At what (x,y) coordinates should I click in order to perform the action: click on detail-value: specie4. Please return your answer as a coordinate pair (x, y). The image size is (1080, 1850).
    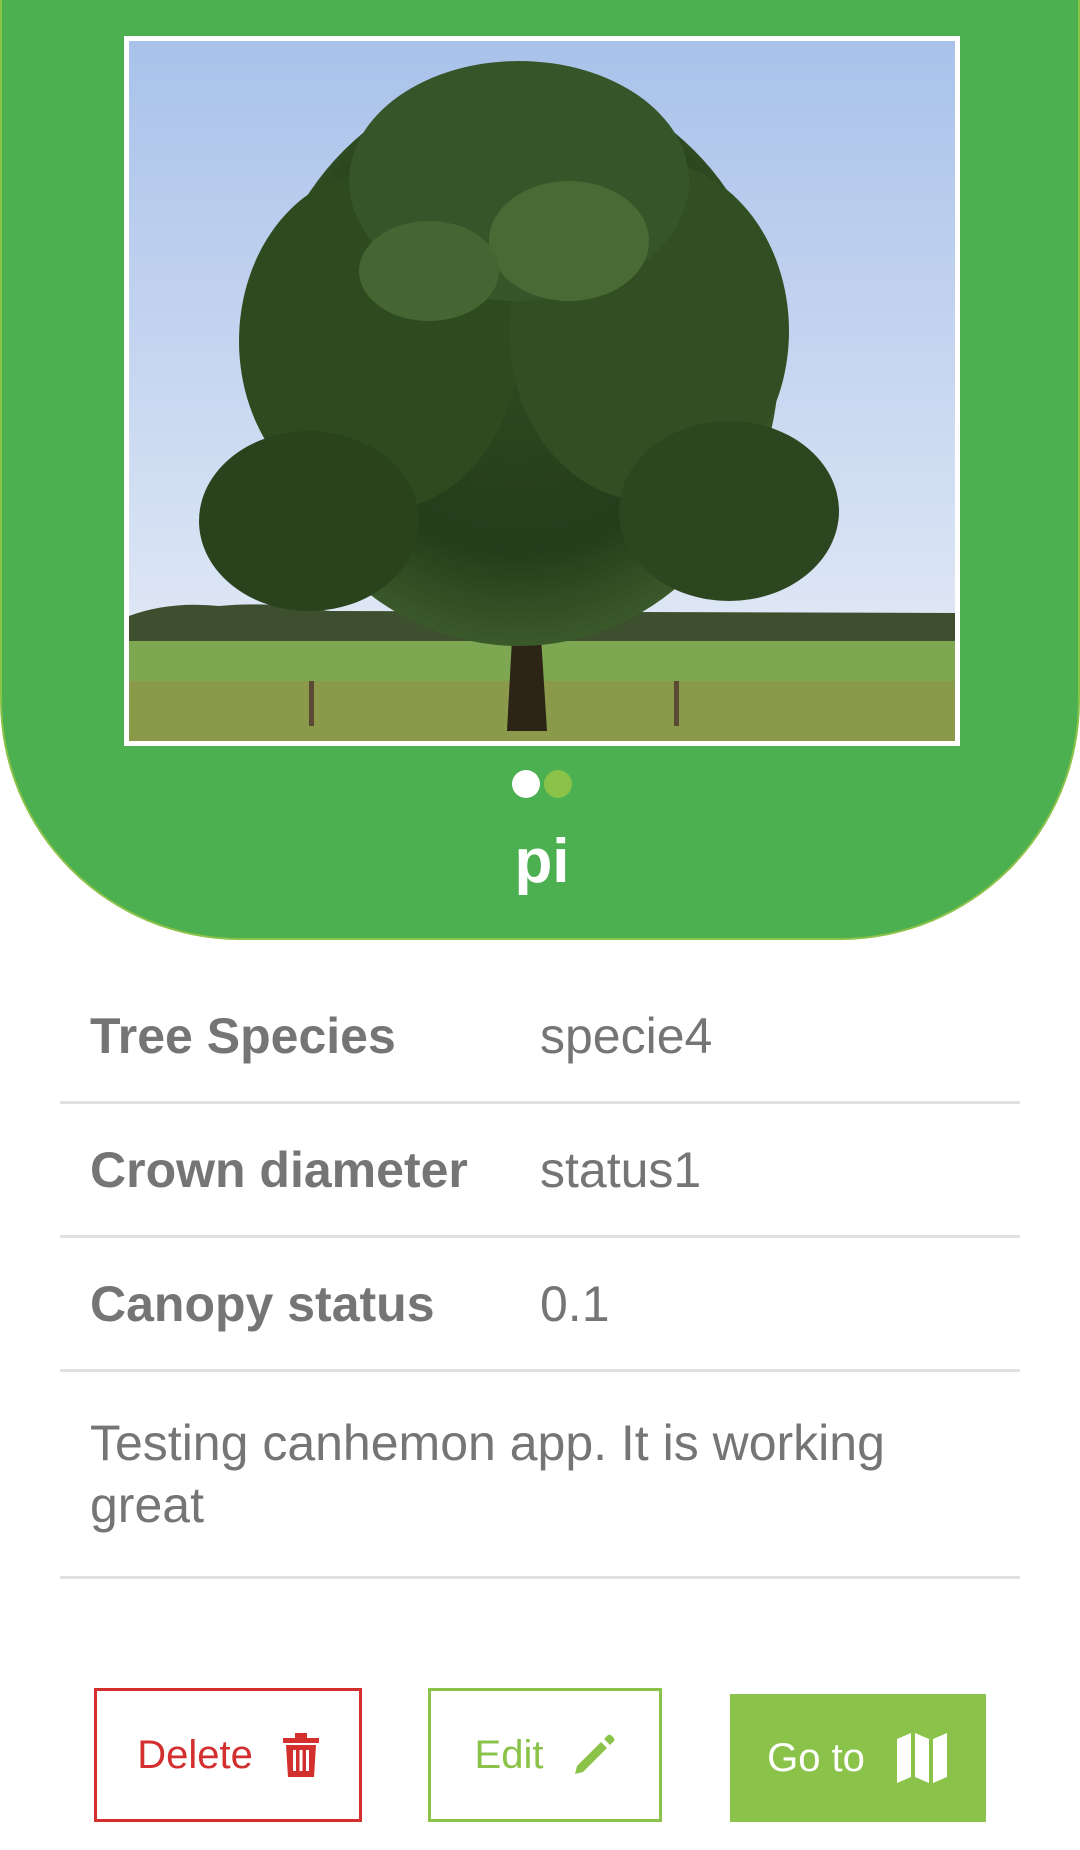
    Looking at the image, I should click on (626, 1035).